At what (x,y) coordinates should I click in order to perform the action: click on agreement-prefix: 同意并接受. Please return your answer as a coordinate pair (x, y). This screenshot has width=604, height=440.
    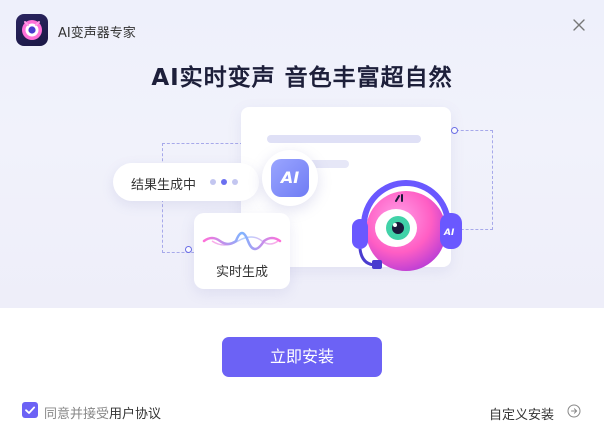
    Looking at the image, I should click on (77, 414).